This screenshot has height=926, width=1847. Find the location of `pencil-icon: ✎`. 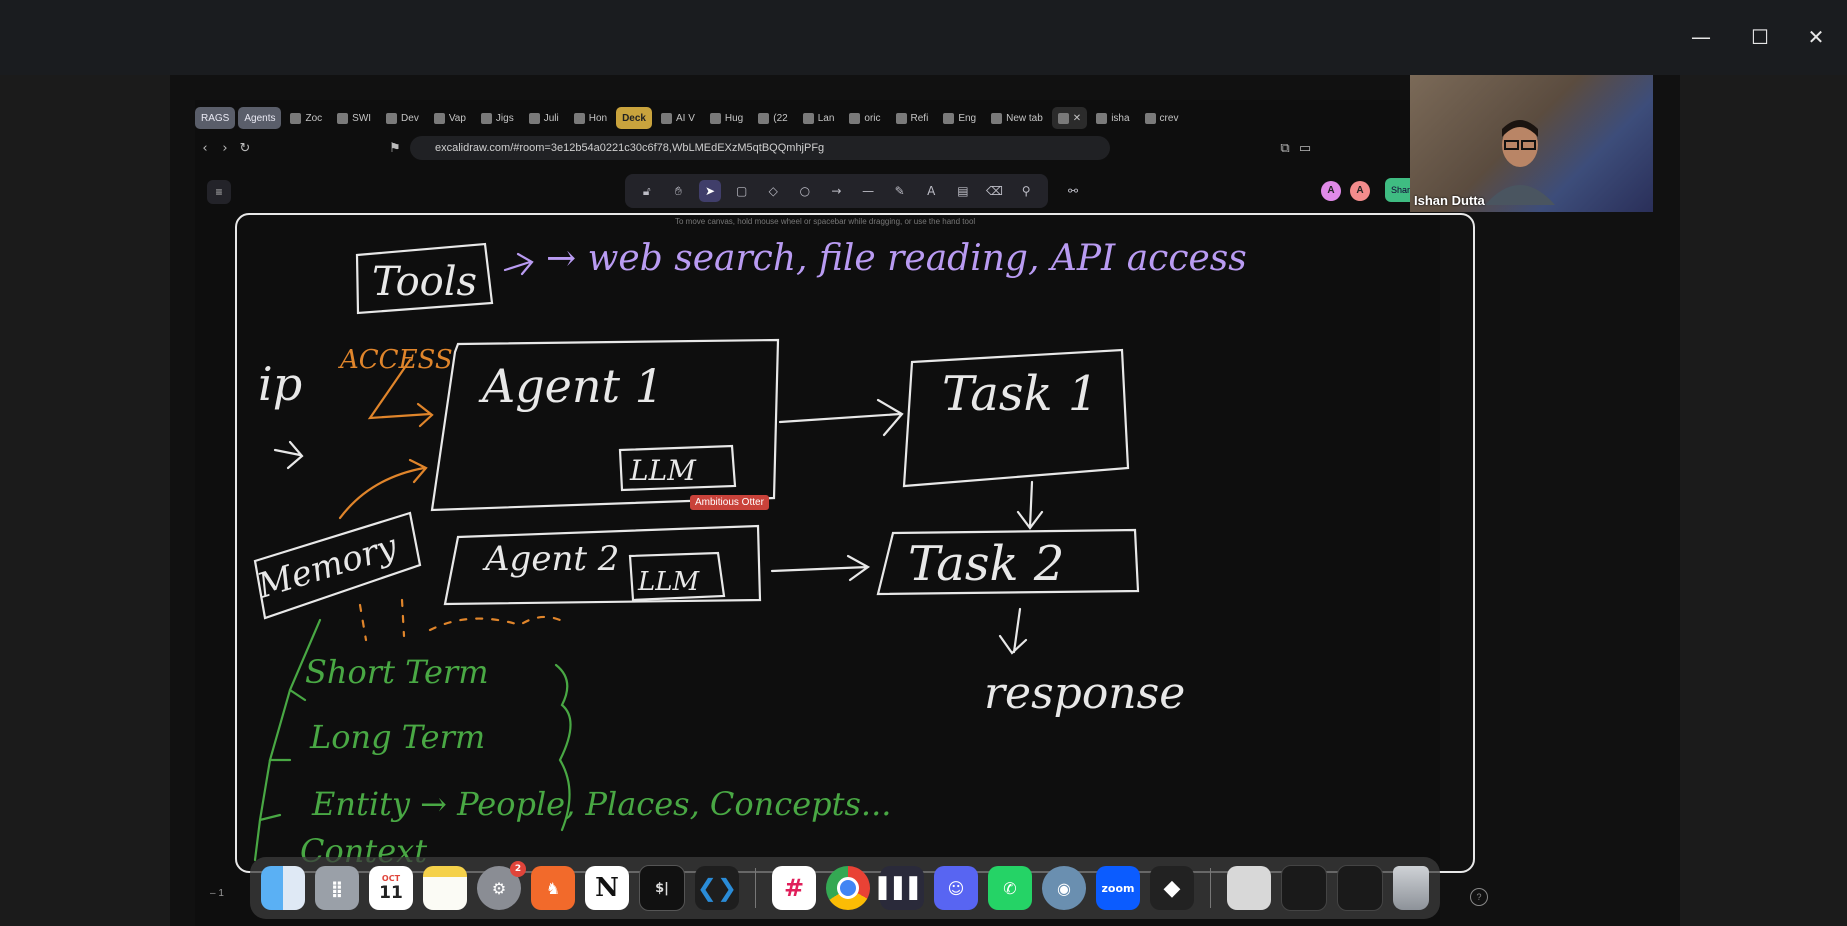

pencil-icon: ✎ is located at coordinates (900, 191).